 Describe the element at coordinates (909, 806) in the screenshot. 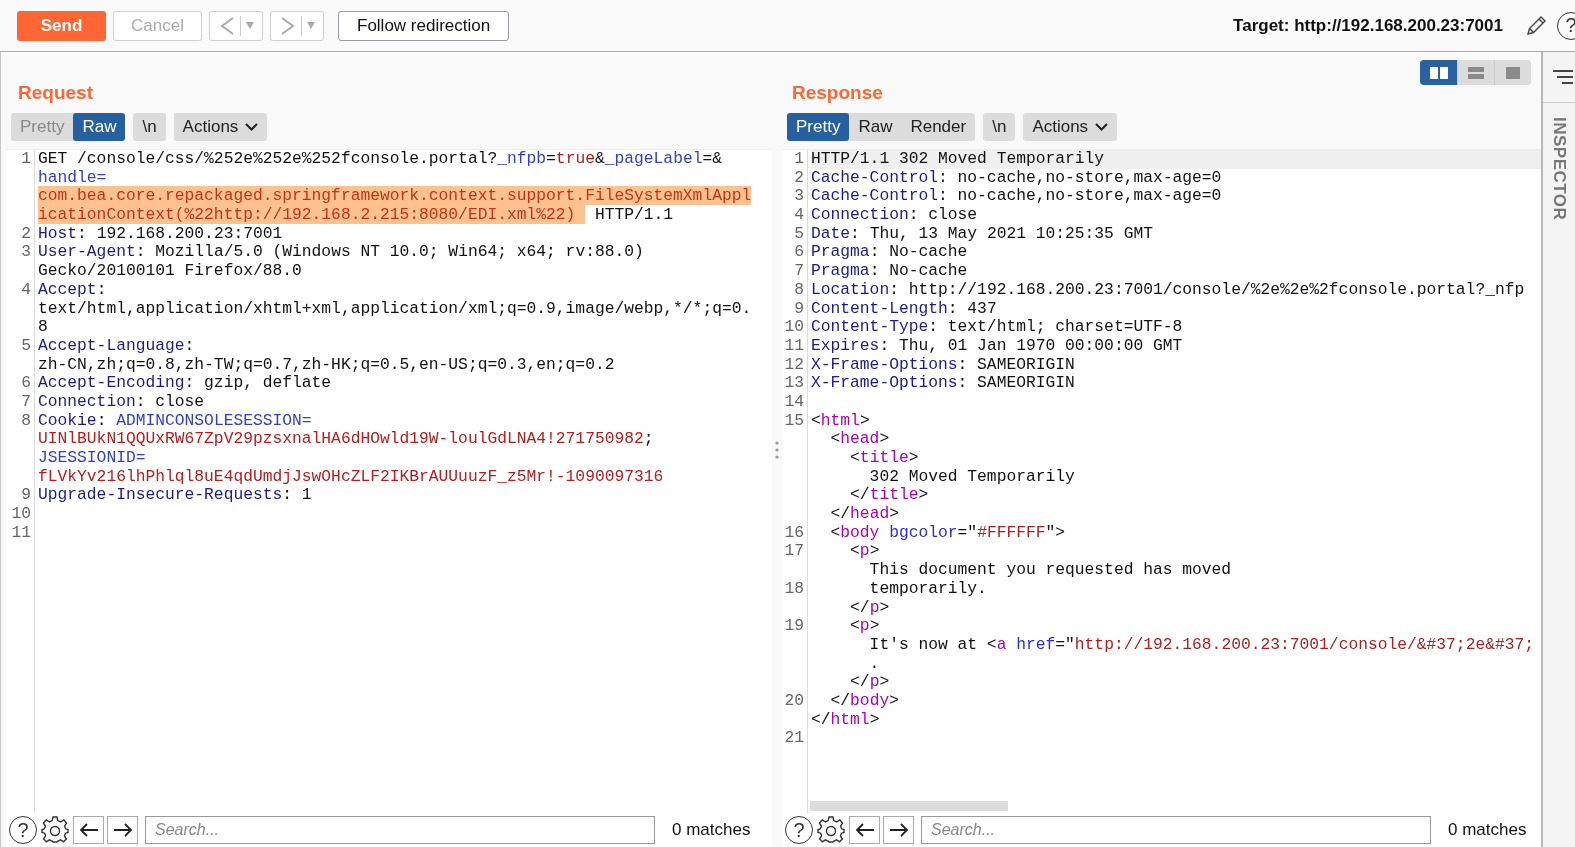

I see `horizontal-scrollbar` at that location.